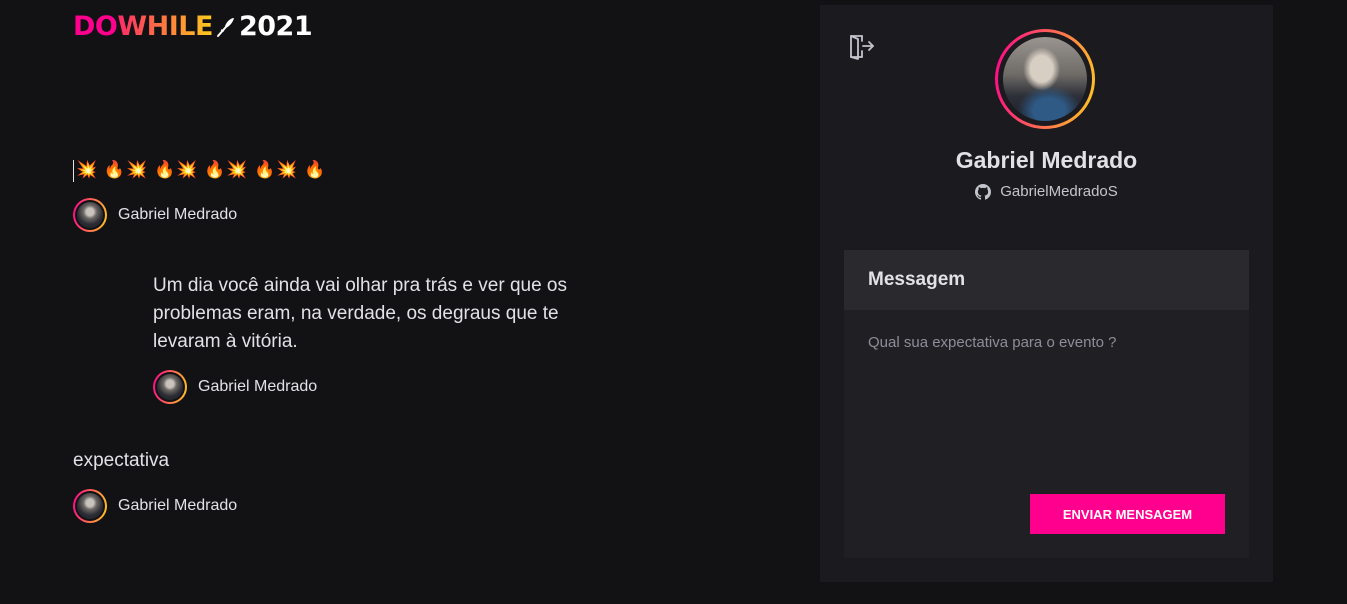 Image resolution: width=1347 pixels, height=604 pixels. I want to click on message-content: expectativa, so click(121, 460).